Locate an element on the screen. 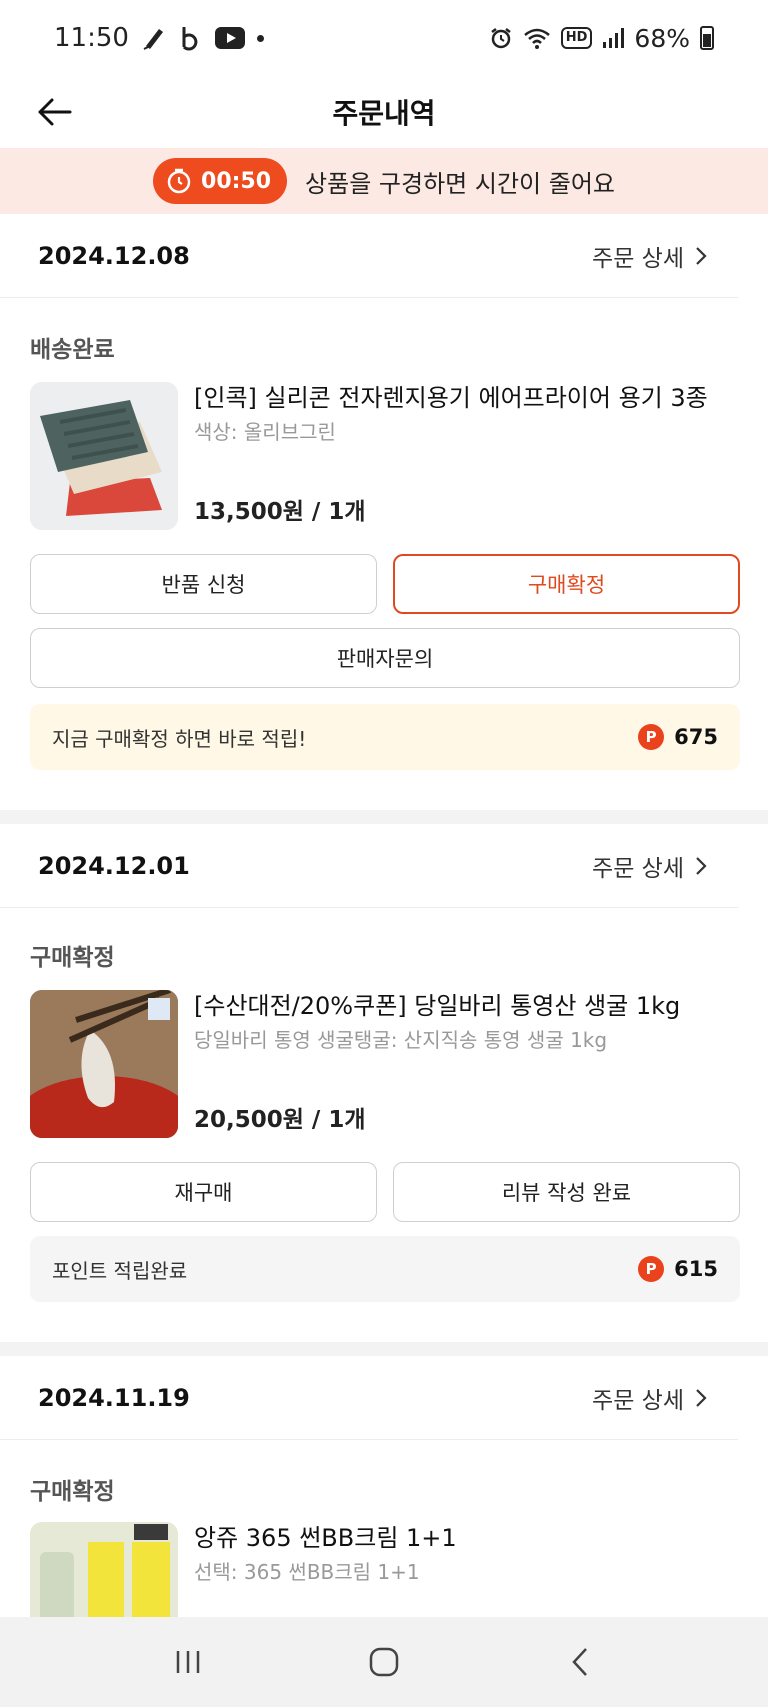 The image size is (768, 1707). product-price: 13,500원 / 1개 is located at coordinates (280, 512).